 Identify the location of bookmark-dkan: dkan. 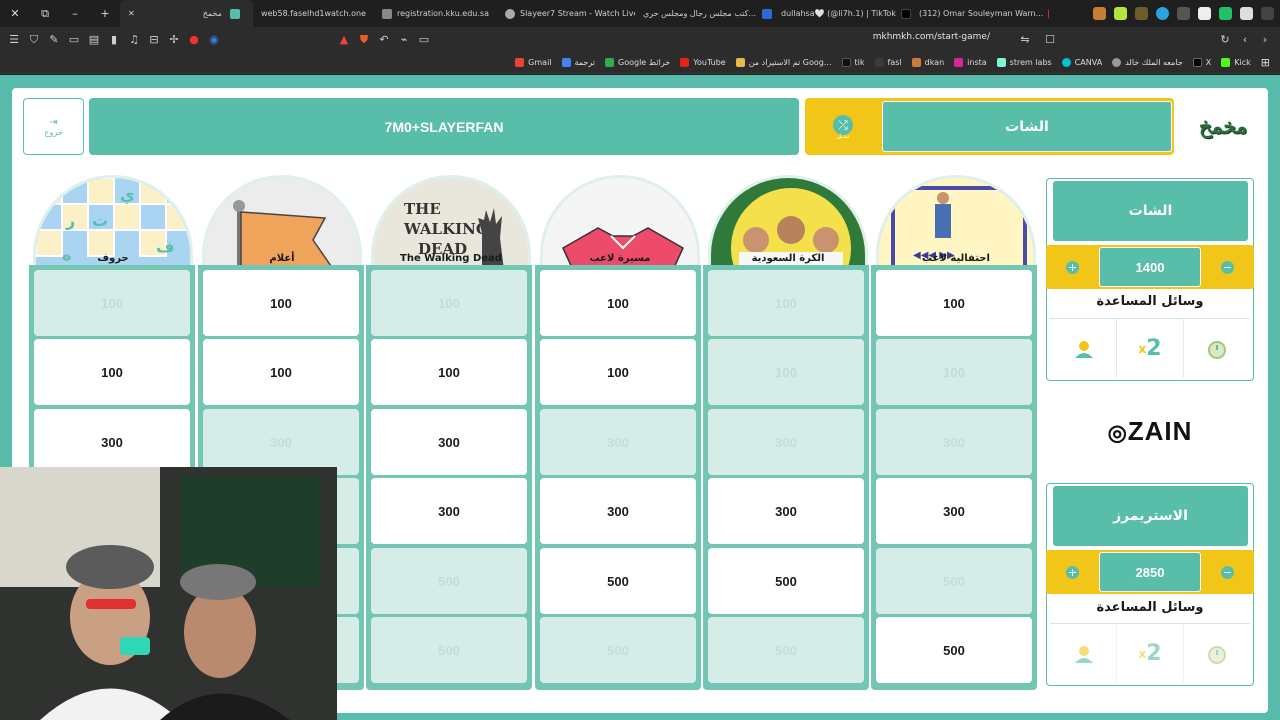
(928, 62).